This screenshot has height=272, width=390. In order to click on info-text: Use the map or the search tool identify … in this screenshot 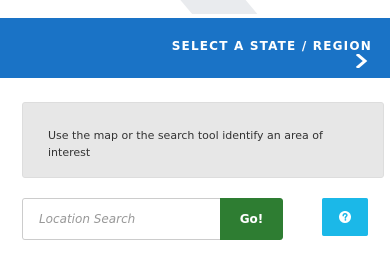, I will do `click(185, 144)`.